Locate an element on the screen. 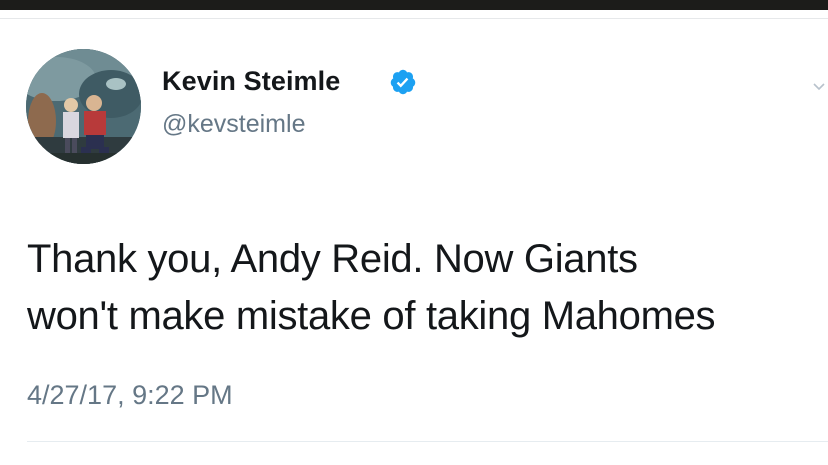 This screenshot has height=465, width=828. tweet-timestamp: 4/27/17, 9:22 PM is located at coordinates (130, 395).